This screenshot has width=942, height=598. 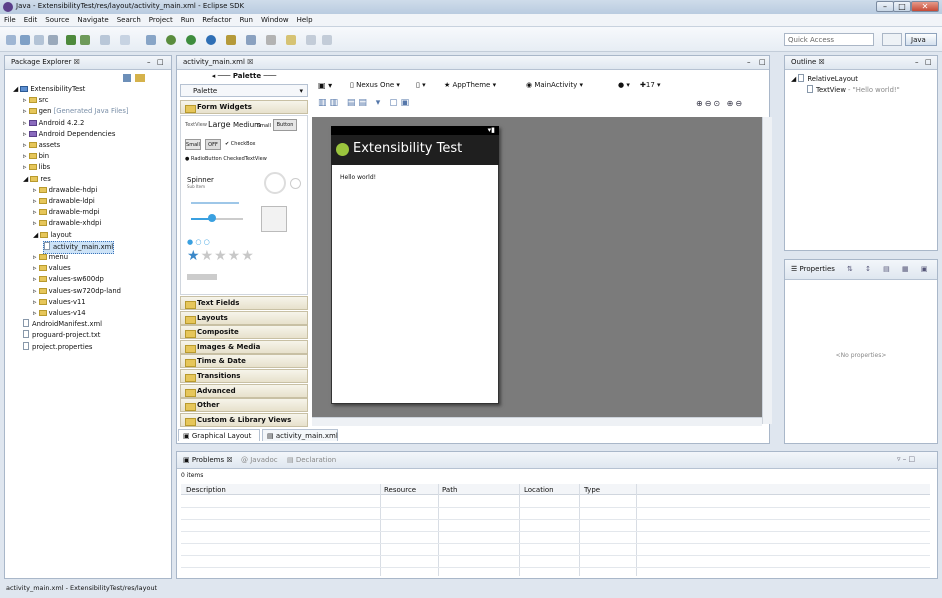 What do you see at coordinates (67, 223) in the screenshot?
I see `tree-item: ▹ drawable-xhdpi` at bounding box center [67, 223].